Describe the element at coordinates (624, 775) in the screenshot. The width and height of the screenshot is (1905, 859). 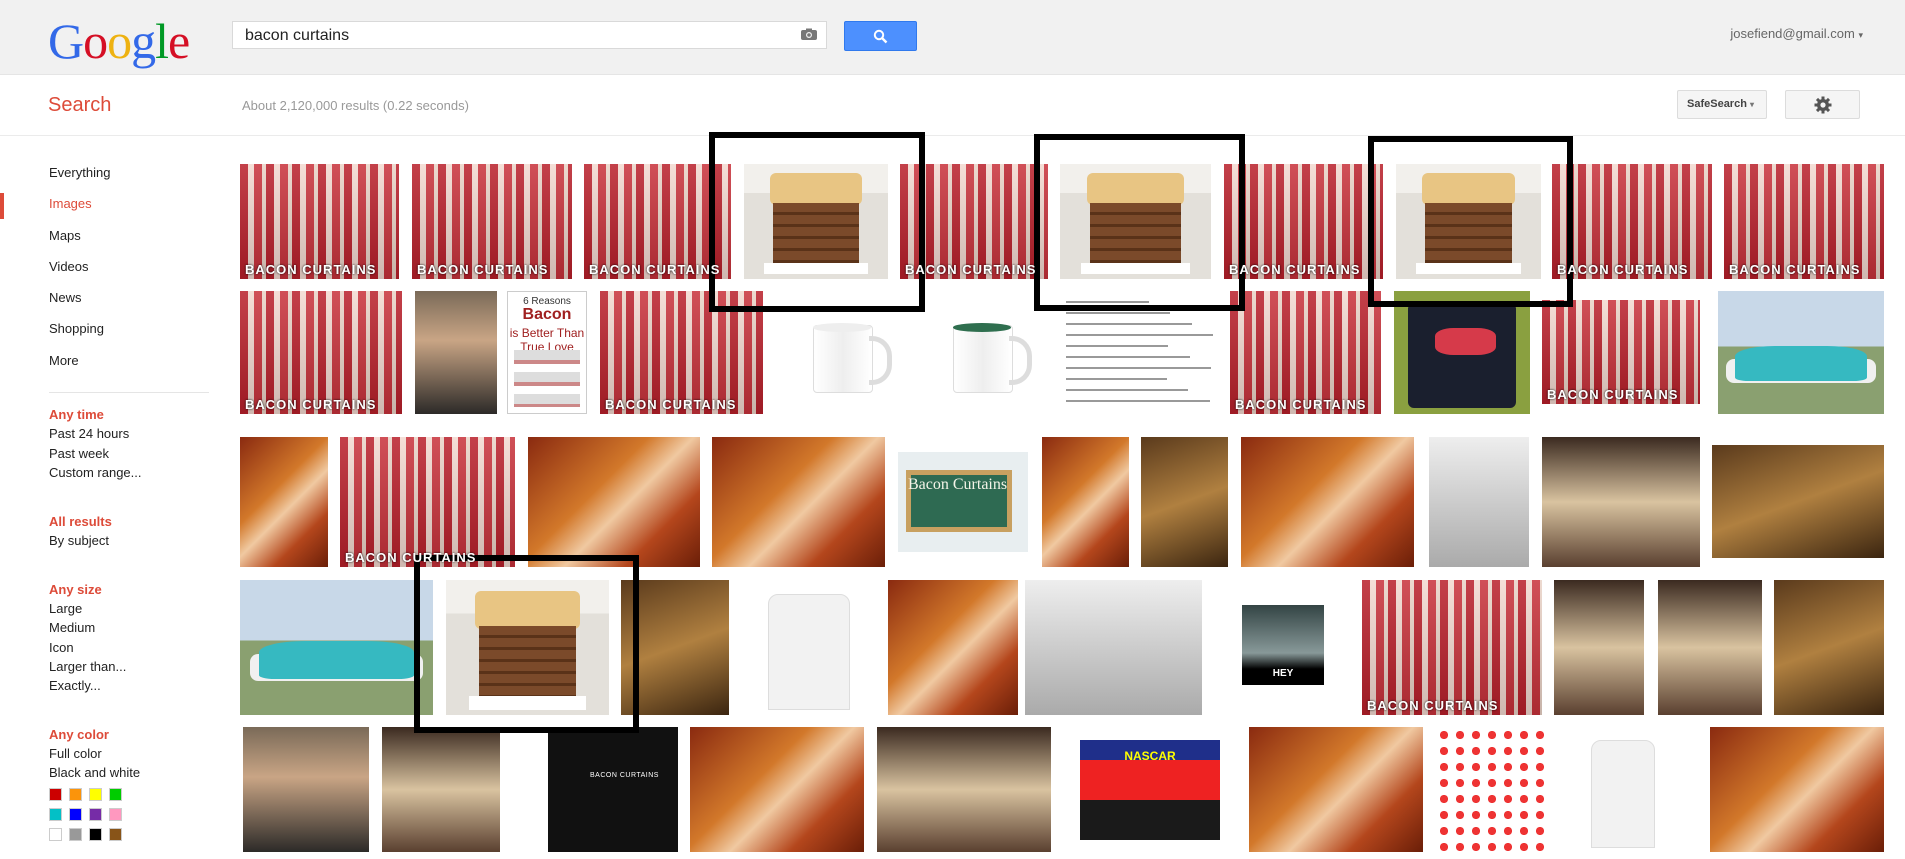
I see `tee-caption: BACON CURTAINS` at that location.